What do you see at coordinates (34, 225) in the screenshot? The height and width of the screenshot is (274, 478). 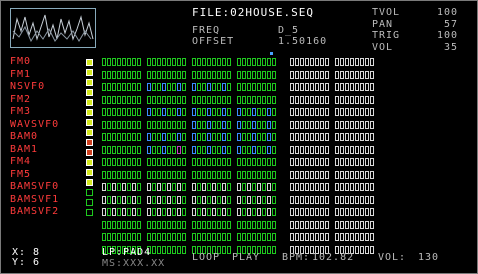 I see `track-name` at bounding box center [34, 225].